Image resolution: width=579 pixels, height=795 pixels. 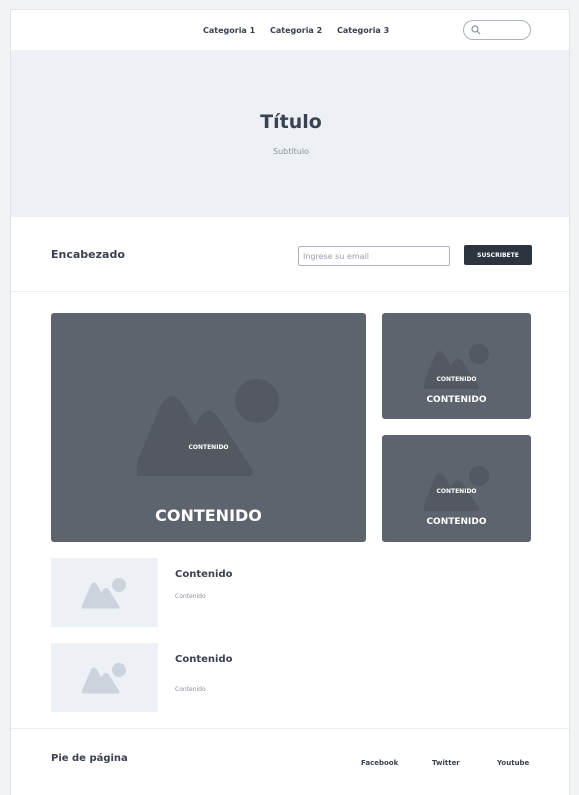 What do you see at coordinates (476, 30) in the screenshot?
I see `search-icon` at bounding box center [476, 30].